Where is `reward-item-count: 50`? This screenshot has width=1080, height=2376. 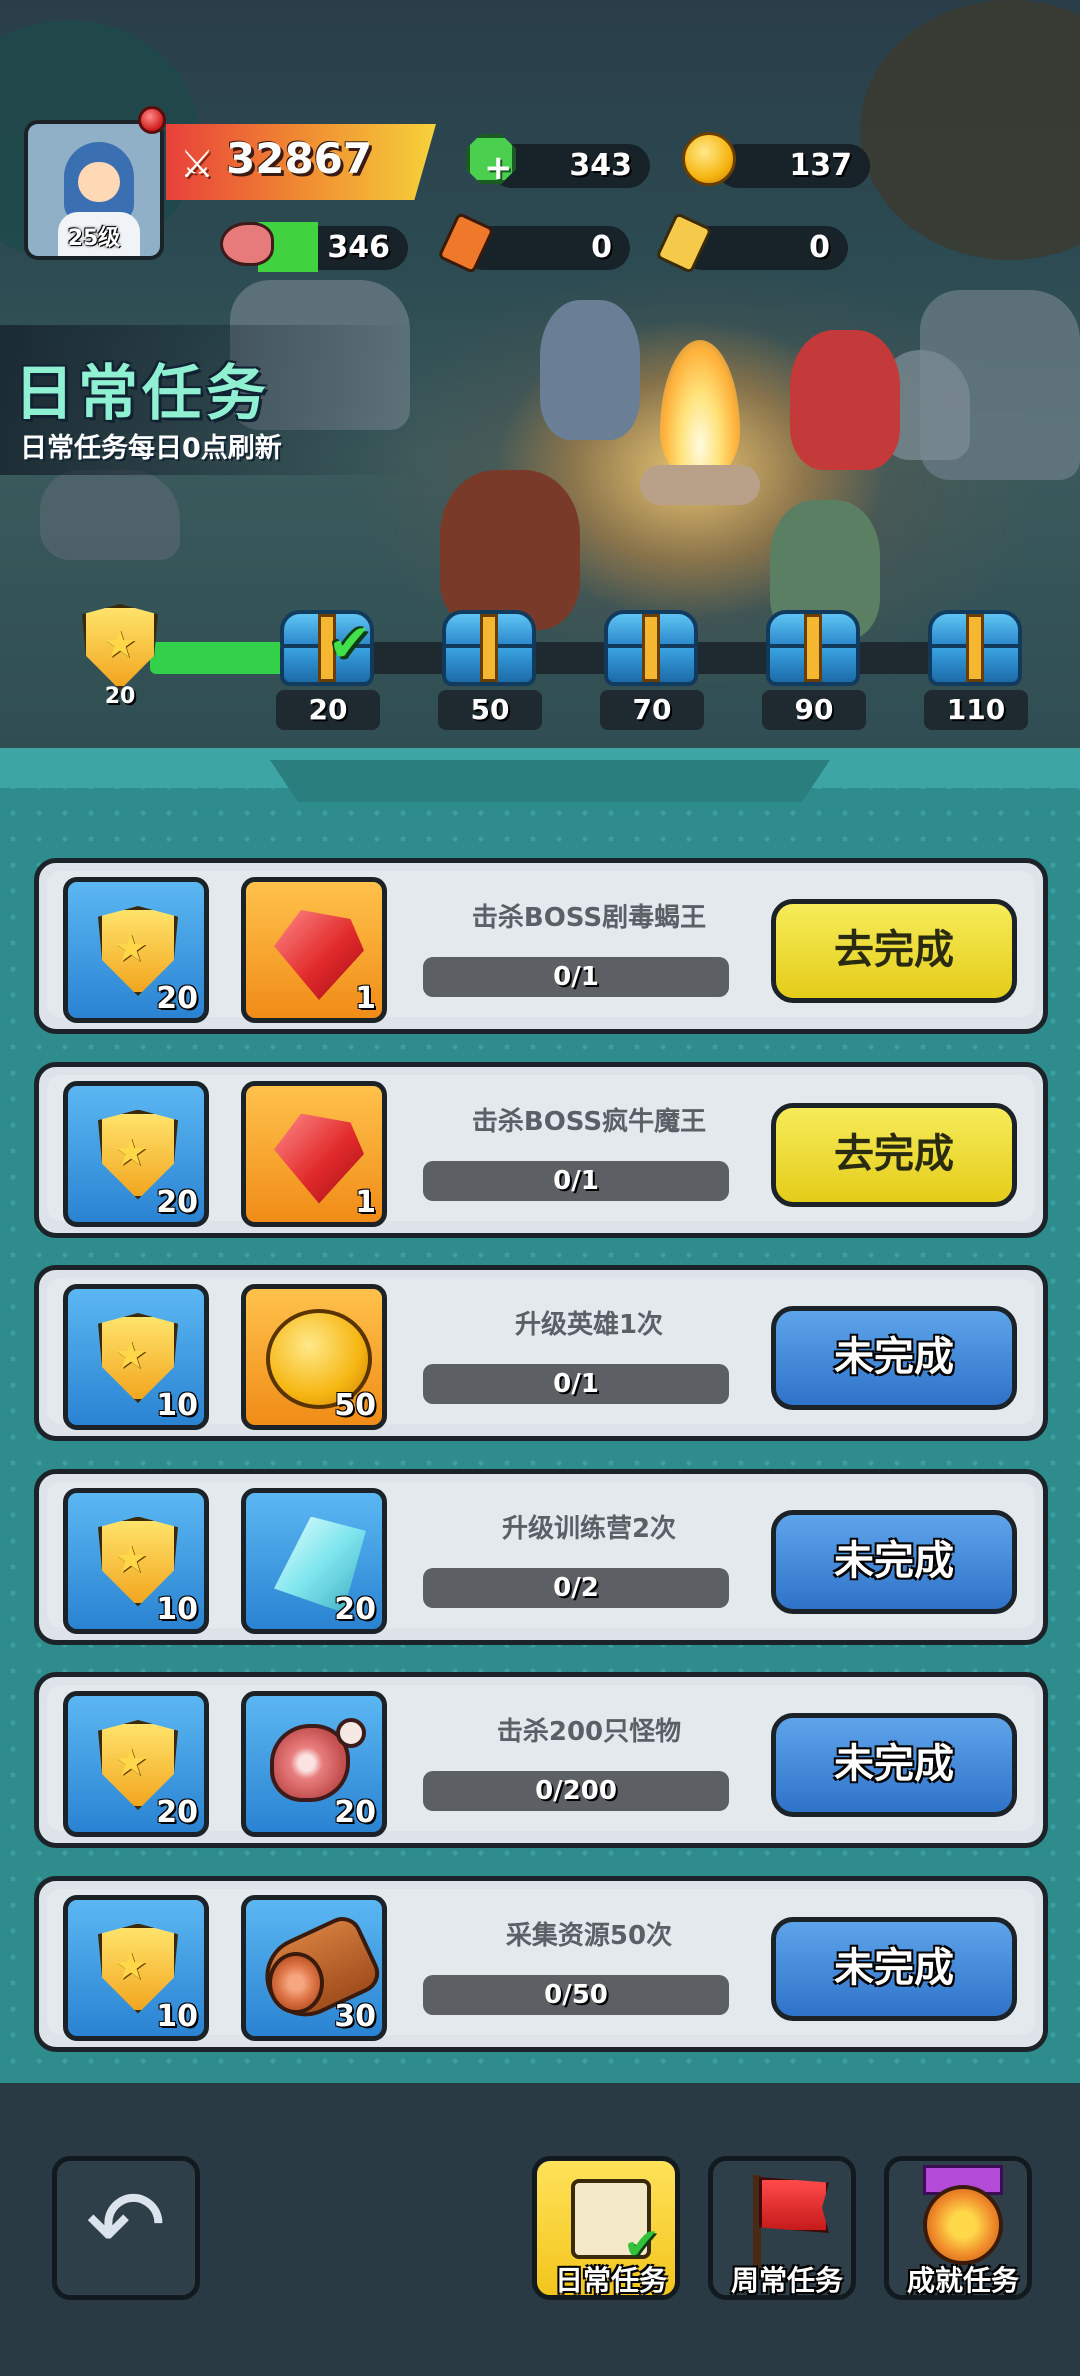
reward-item-count: 50 is located at coordinates (355, 1405).